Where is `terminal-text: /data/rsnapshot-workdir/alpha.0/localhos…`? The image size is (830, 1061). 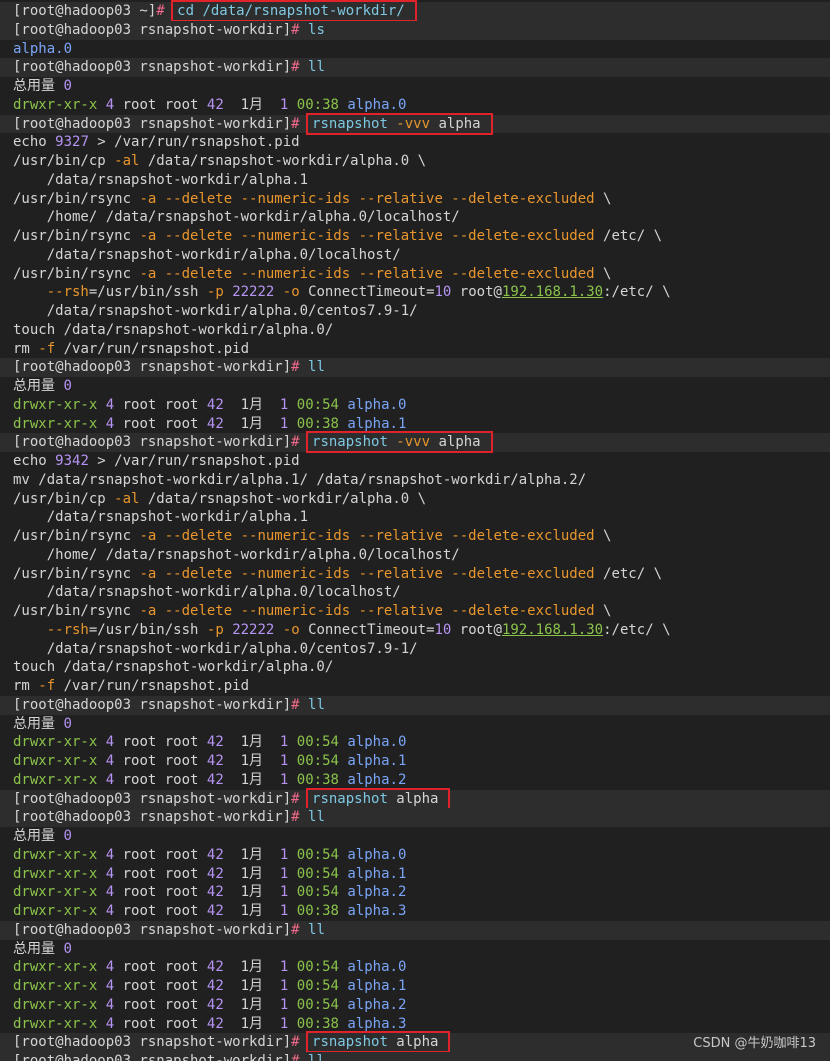 terminal-text: /data/rsnapshot-workdir/alpha.0/localhos… is located at coordinates (207, 254).